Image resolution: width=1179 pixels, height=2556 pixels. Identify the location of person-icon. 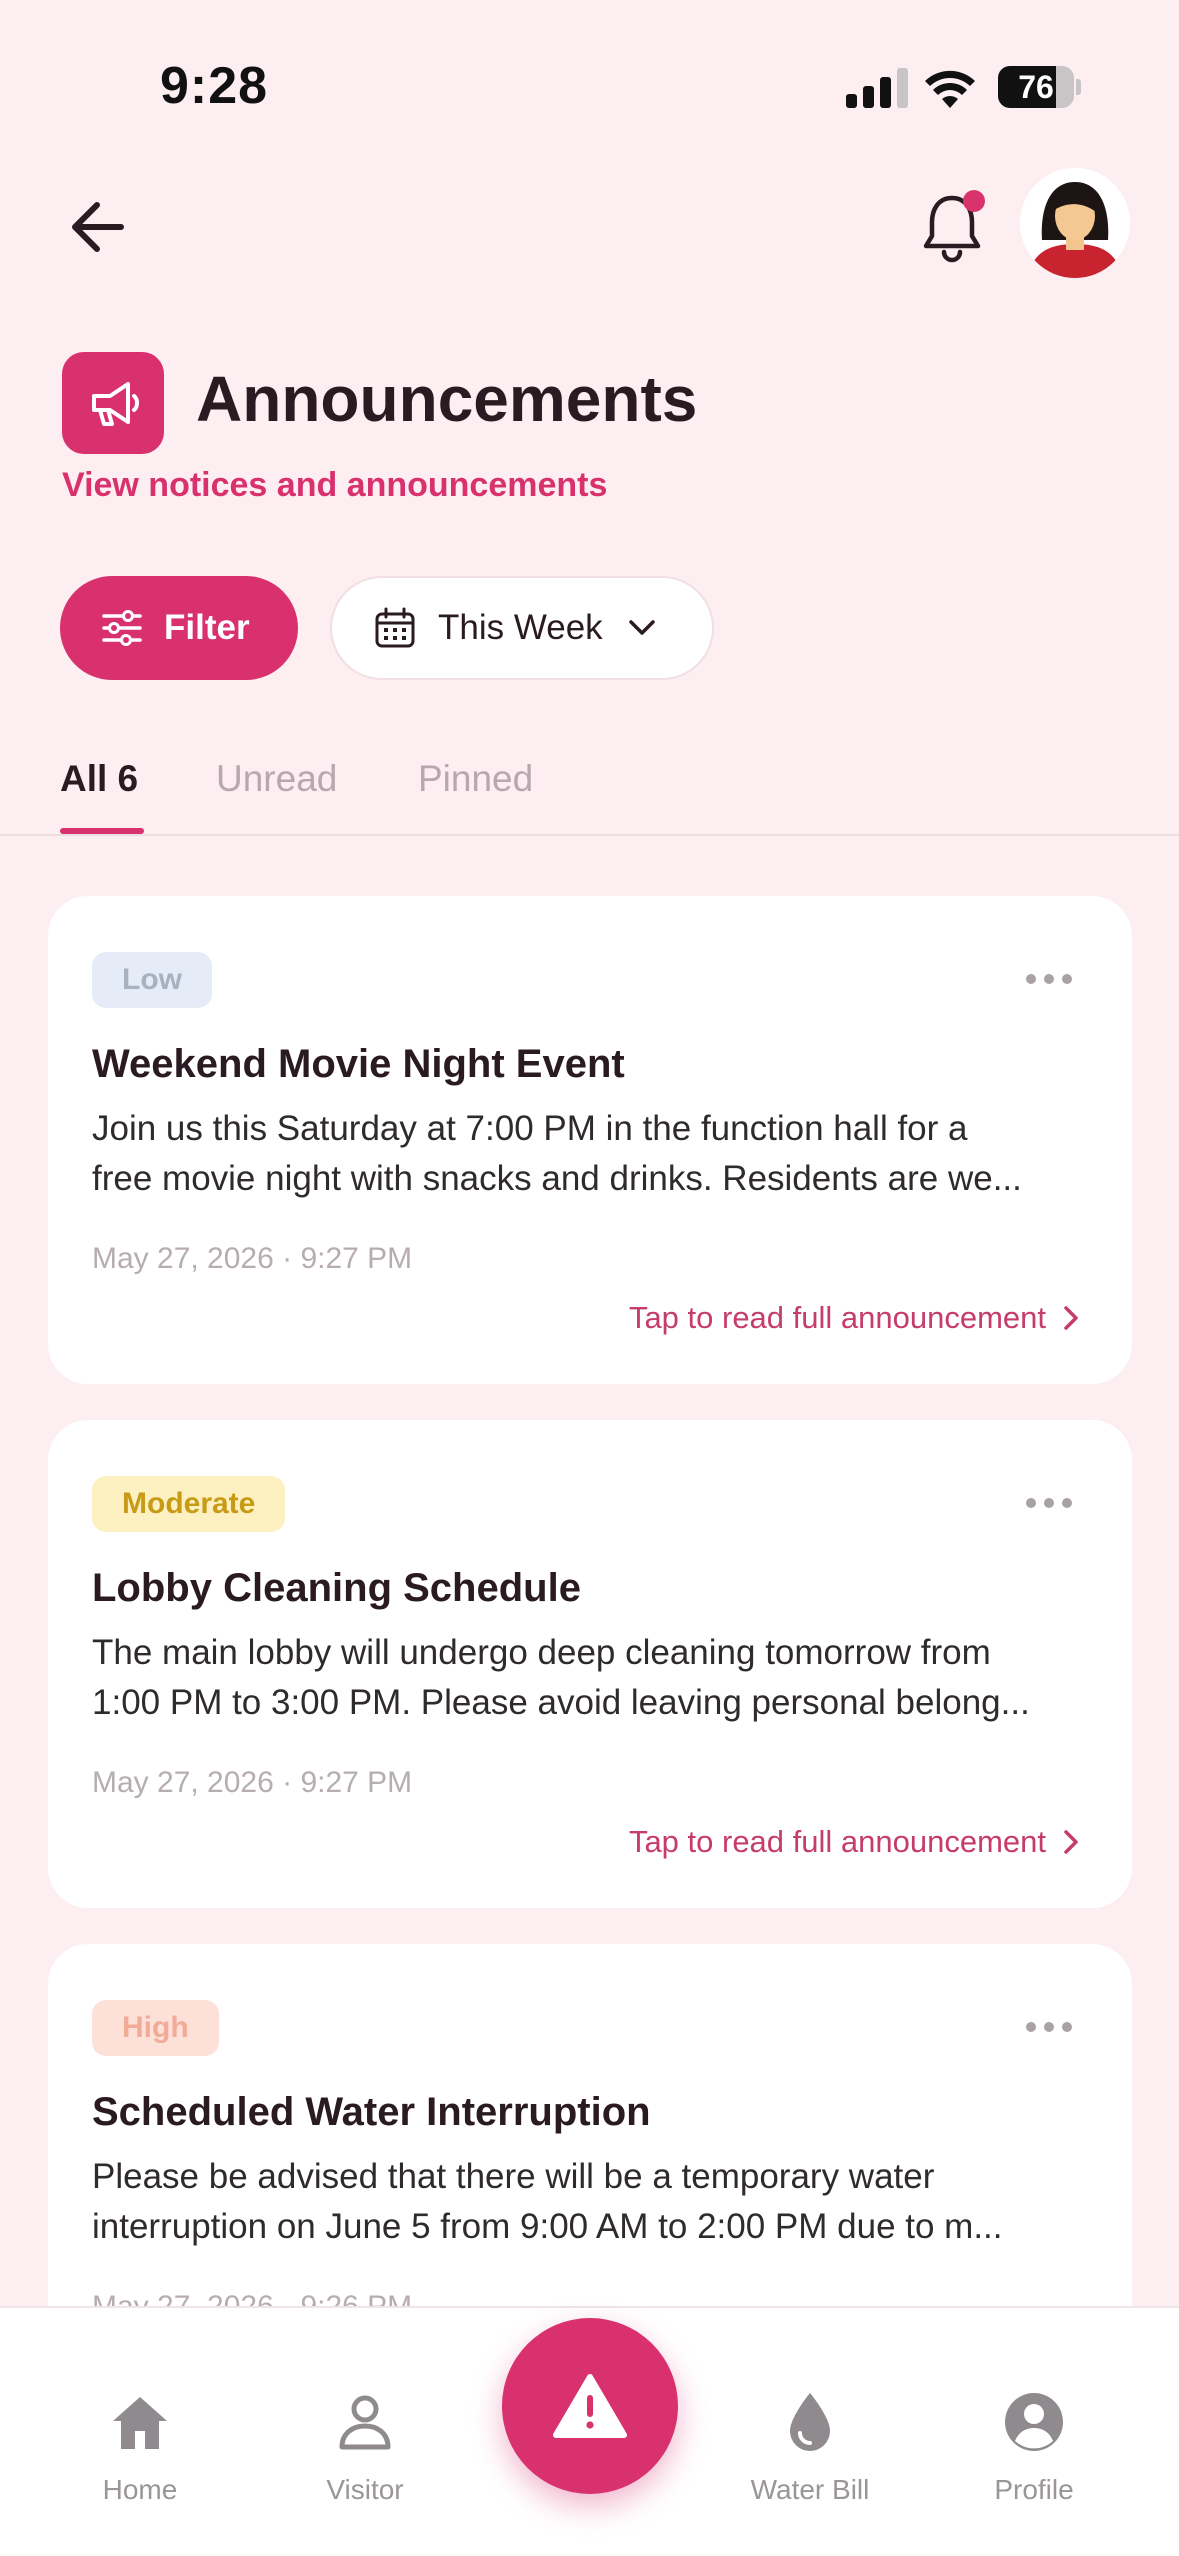
(365, 2422).